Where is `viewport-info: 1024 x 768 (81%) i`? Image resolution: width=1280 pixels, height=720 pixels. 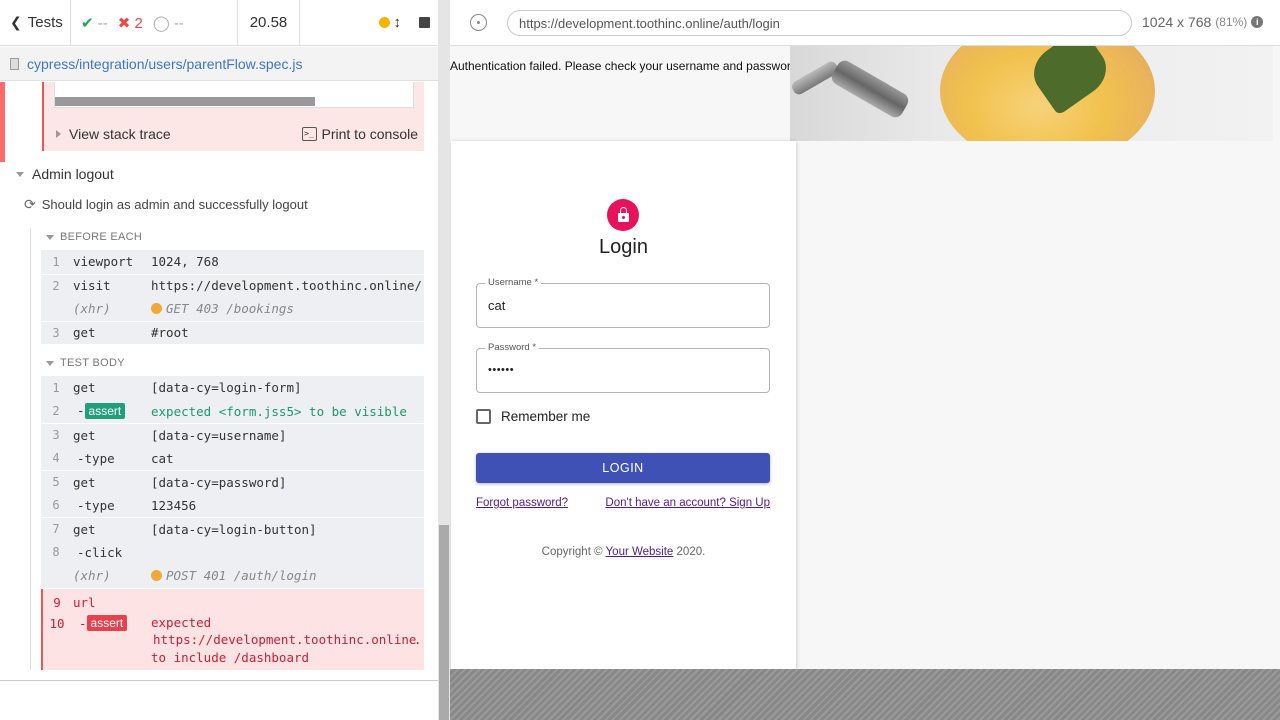 viewport-info: 1024 x 768 (81%) i is located at coordinates (1203, 22).